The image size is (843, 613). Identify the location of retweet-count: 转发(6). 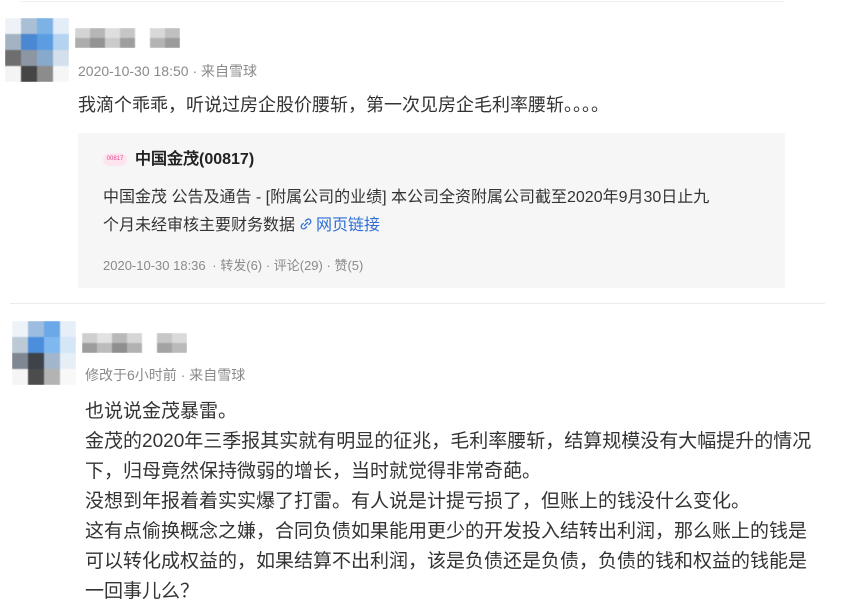
(241, 265).